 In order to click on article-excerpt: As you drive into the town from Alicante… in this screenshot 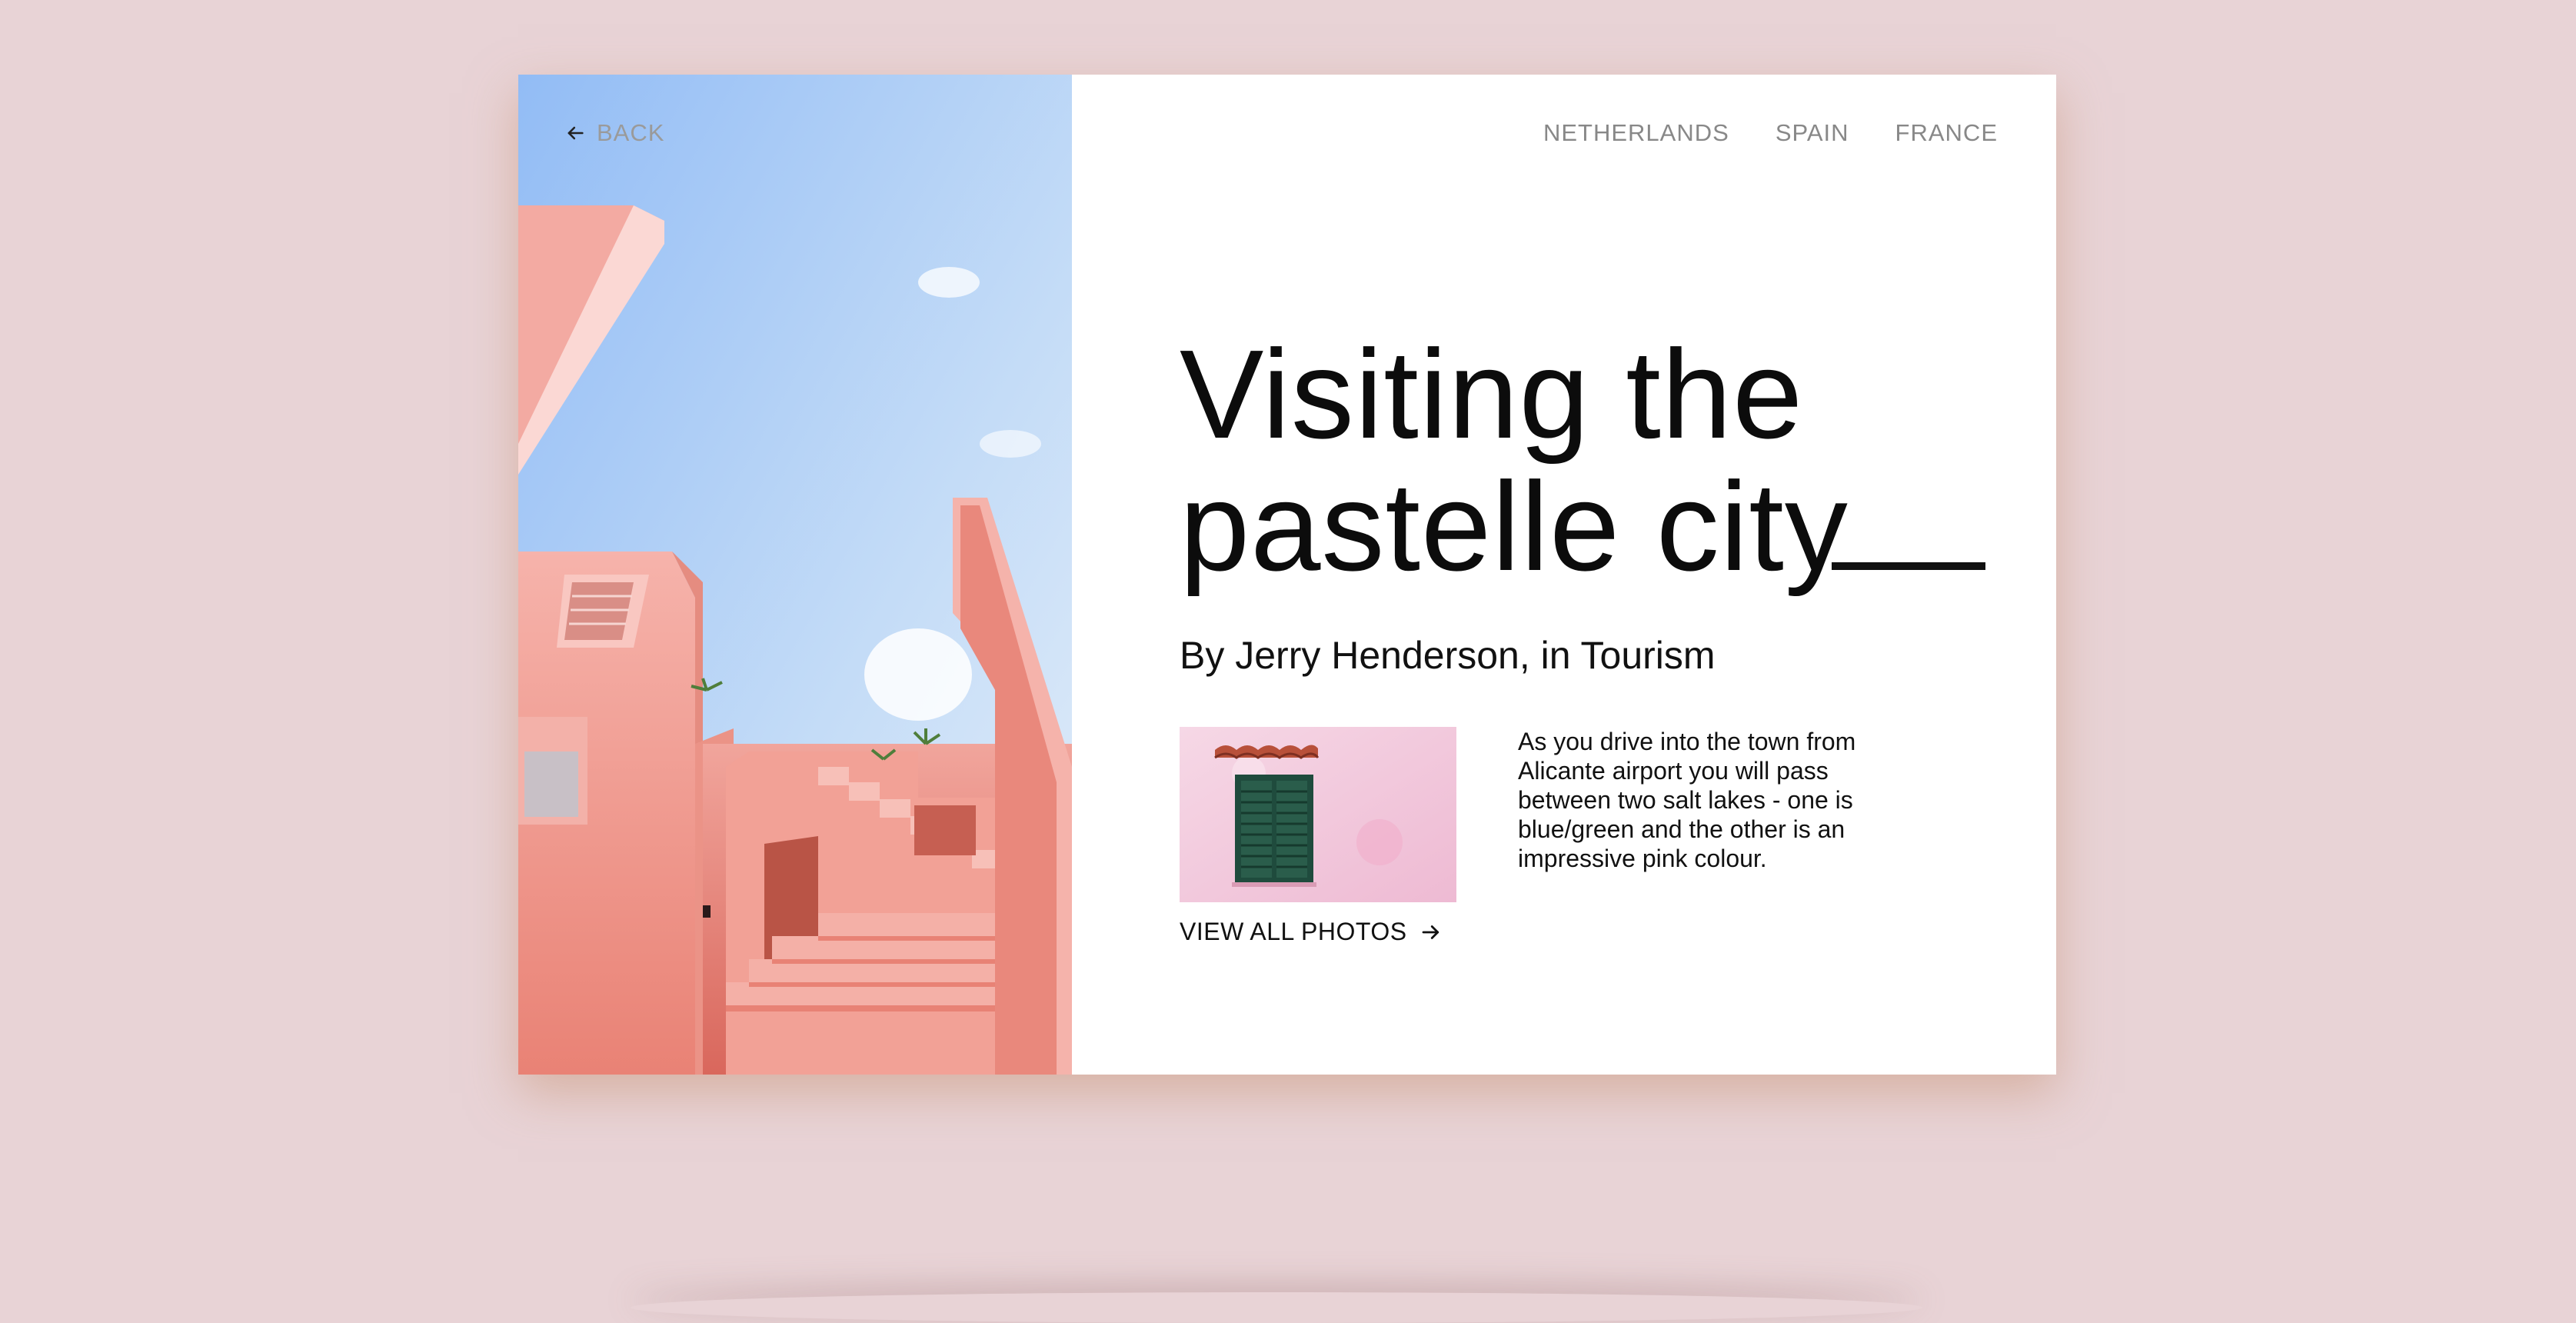, I will do `click(1687, 800)`.